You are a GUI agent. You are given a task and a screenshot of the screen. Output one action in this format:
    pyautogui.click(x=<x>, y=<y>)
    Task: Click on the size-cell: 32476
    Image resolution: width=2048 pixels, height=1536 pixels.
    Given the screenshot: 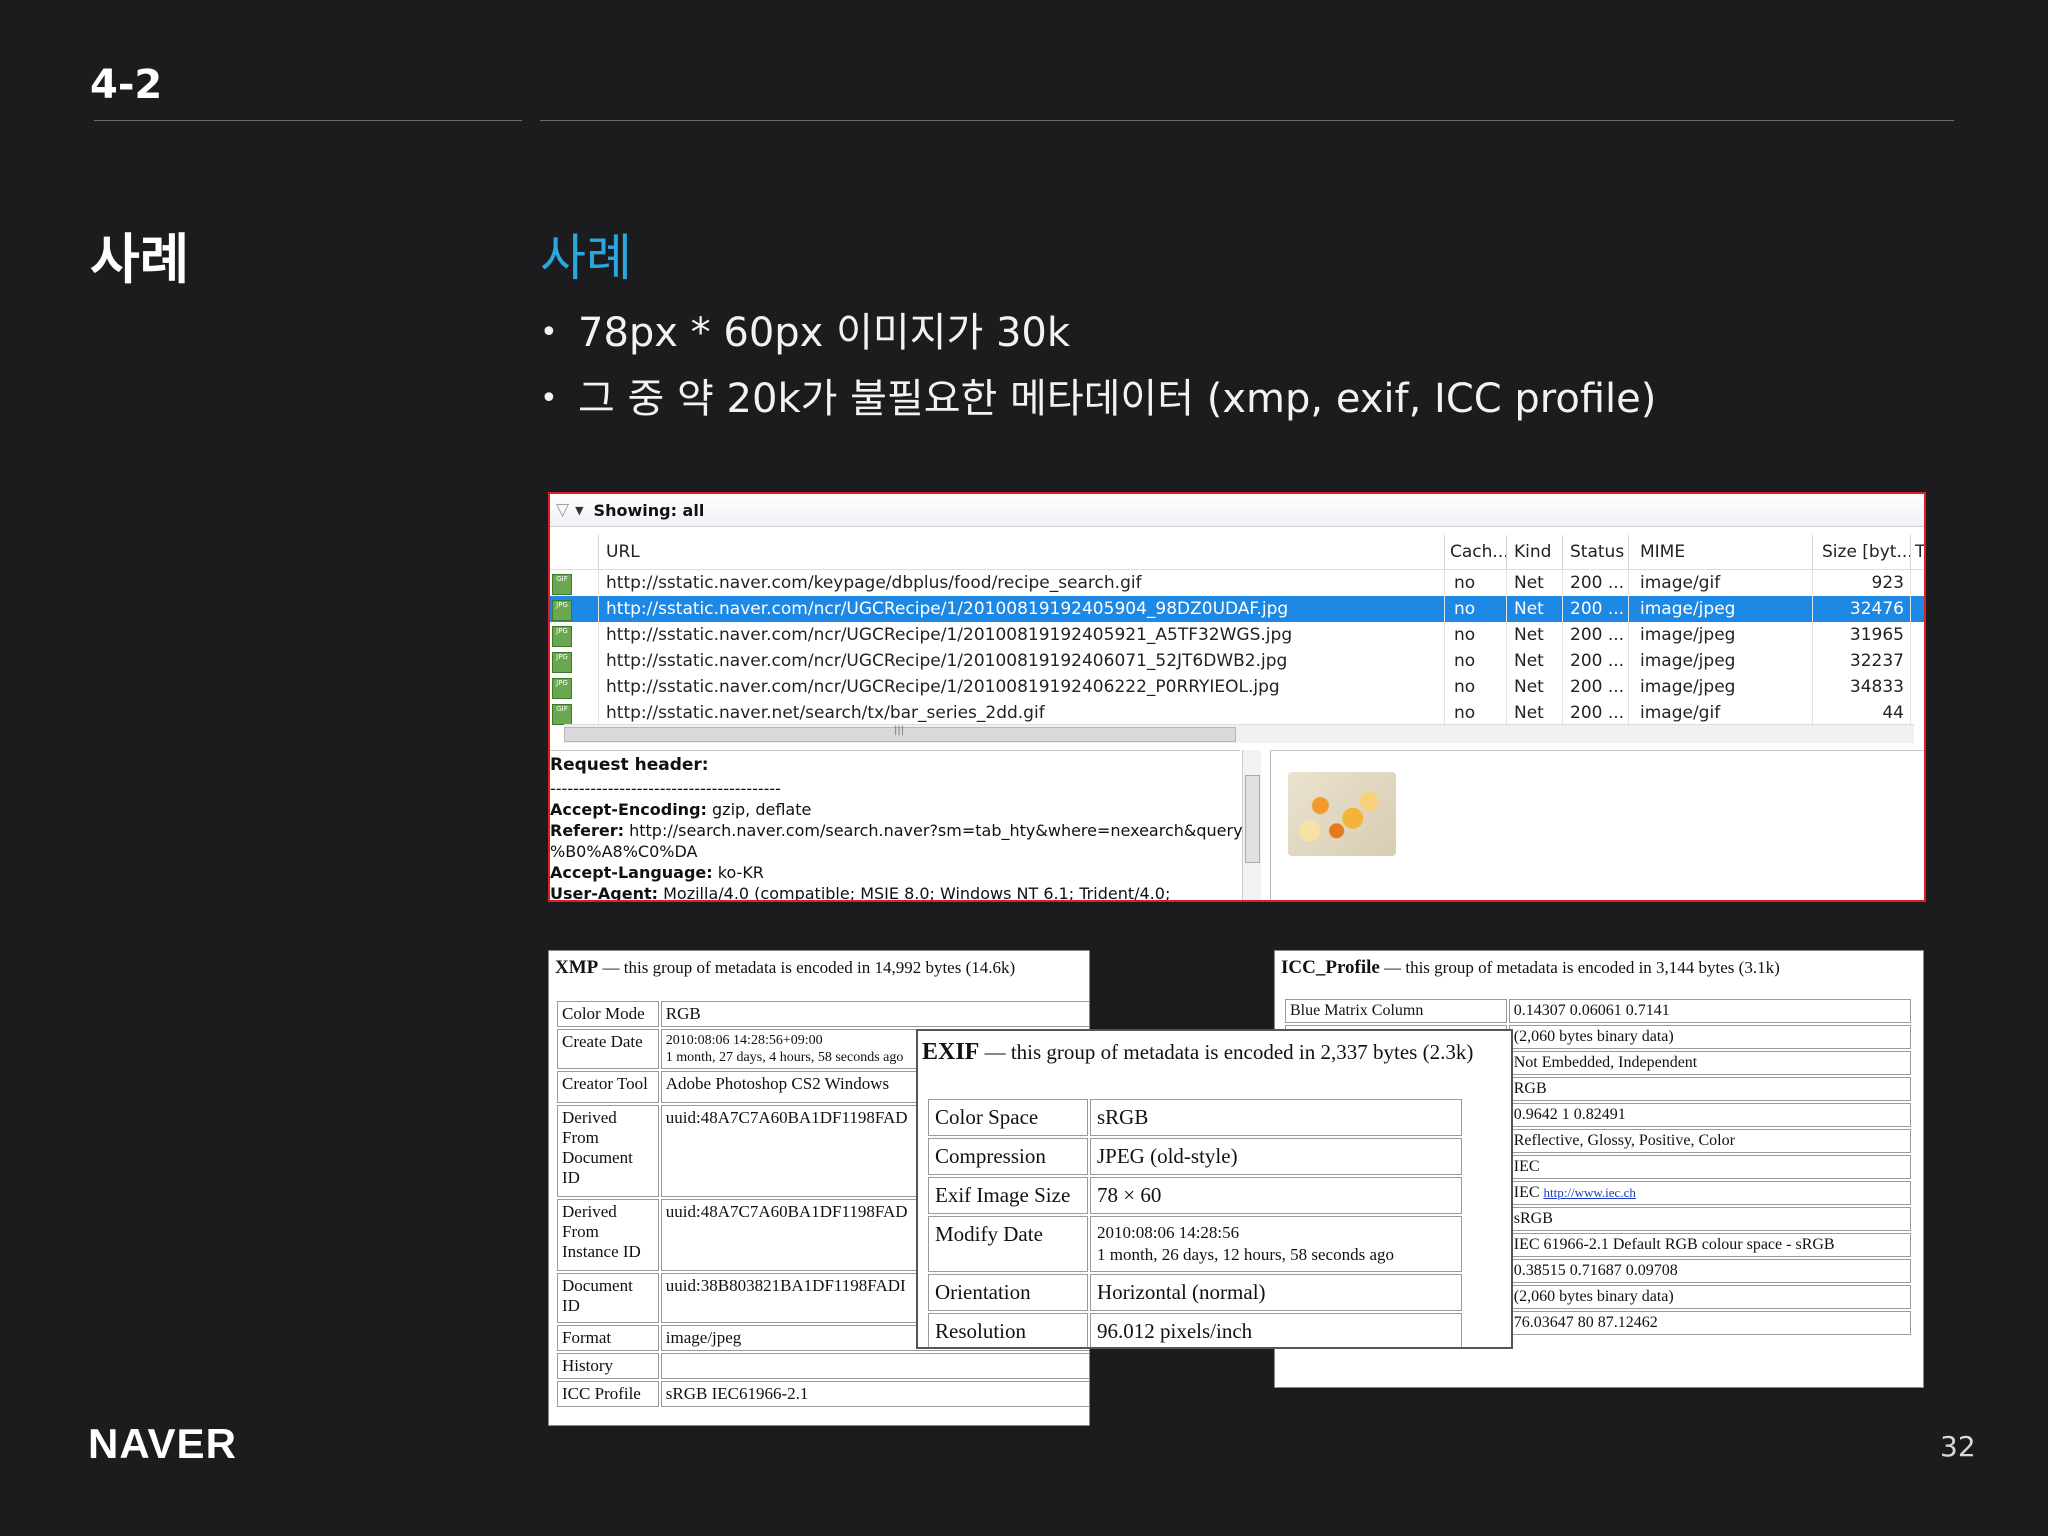 What is the action you would take?
    pyautogui.click(x=1876, y=609)
    